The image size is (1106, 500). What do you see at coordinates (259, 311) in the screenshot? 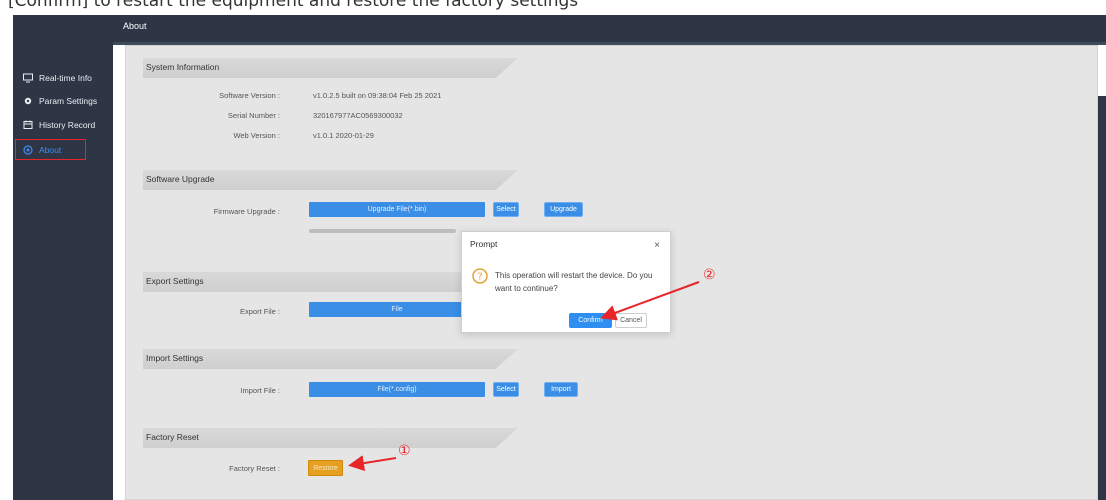
I see `export-file-label: Export File :` at bounding box center [259, 311].